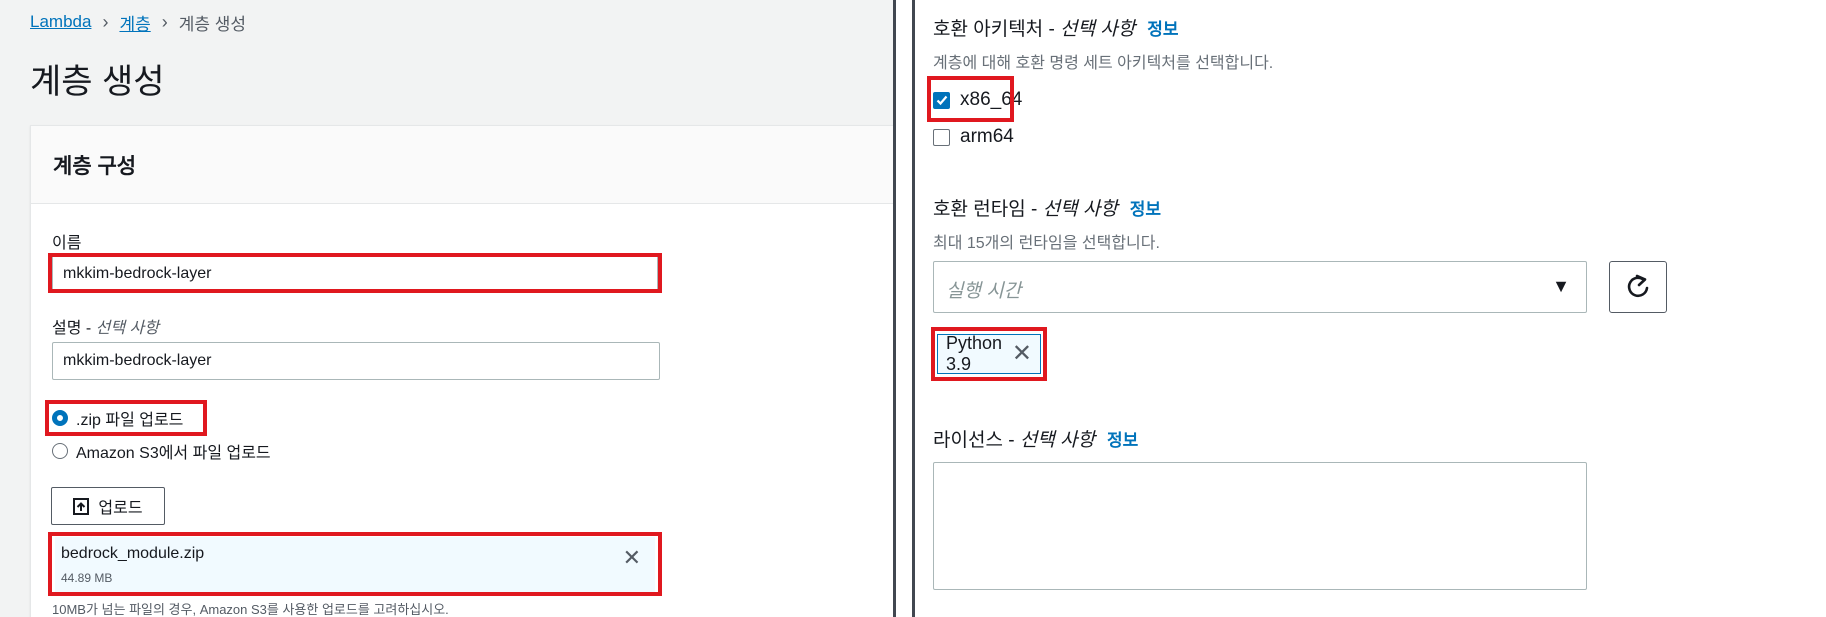 This screenshot has width=1826, height=617. Describe the element at coordinates (60, 22) in the screenshot. I see `breadcrumb-lambda-link: Lambda` at that location.